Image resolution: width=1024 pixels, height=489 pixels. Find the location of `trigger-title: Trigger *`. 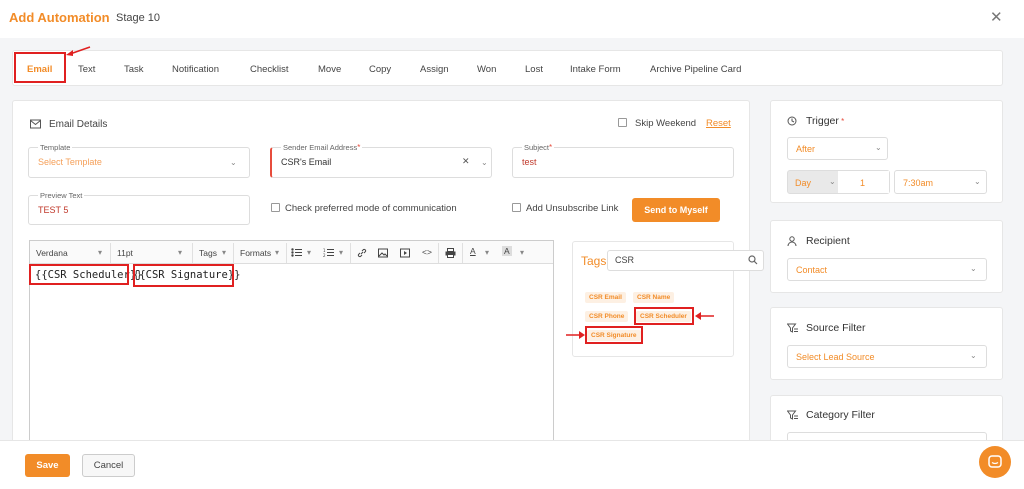

trigger-title: Trigger * is located at coordinates (825, 121).